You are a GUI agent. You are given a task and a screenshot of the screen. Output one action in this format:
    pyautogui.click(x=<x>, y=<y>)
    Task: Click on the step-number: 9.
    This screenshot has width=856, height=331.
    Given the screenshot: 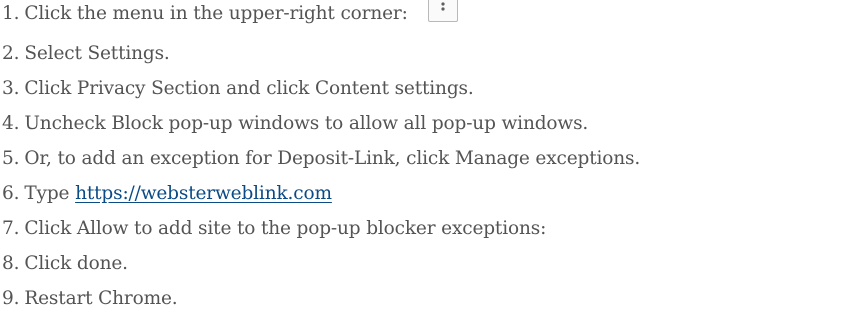 What is the action you would take?
    pyautogui.click(x=11, y=298)
    